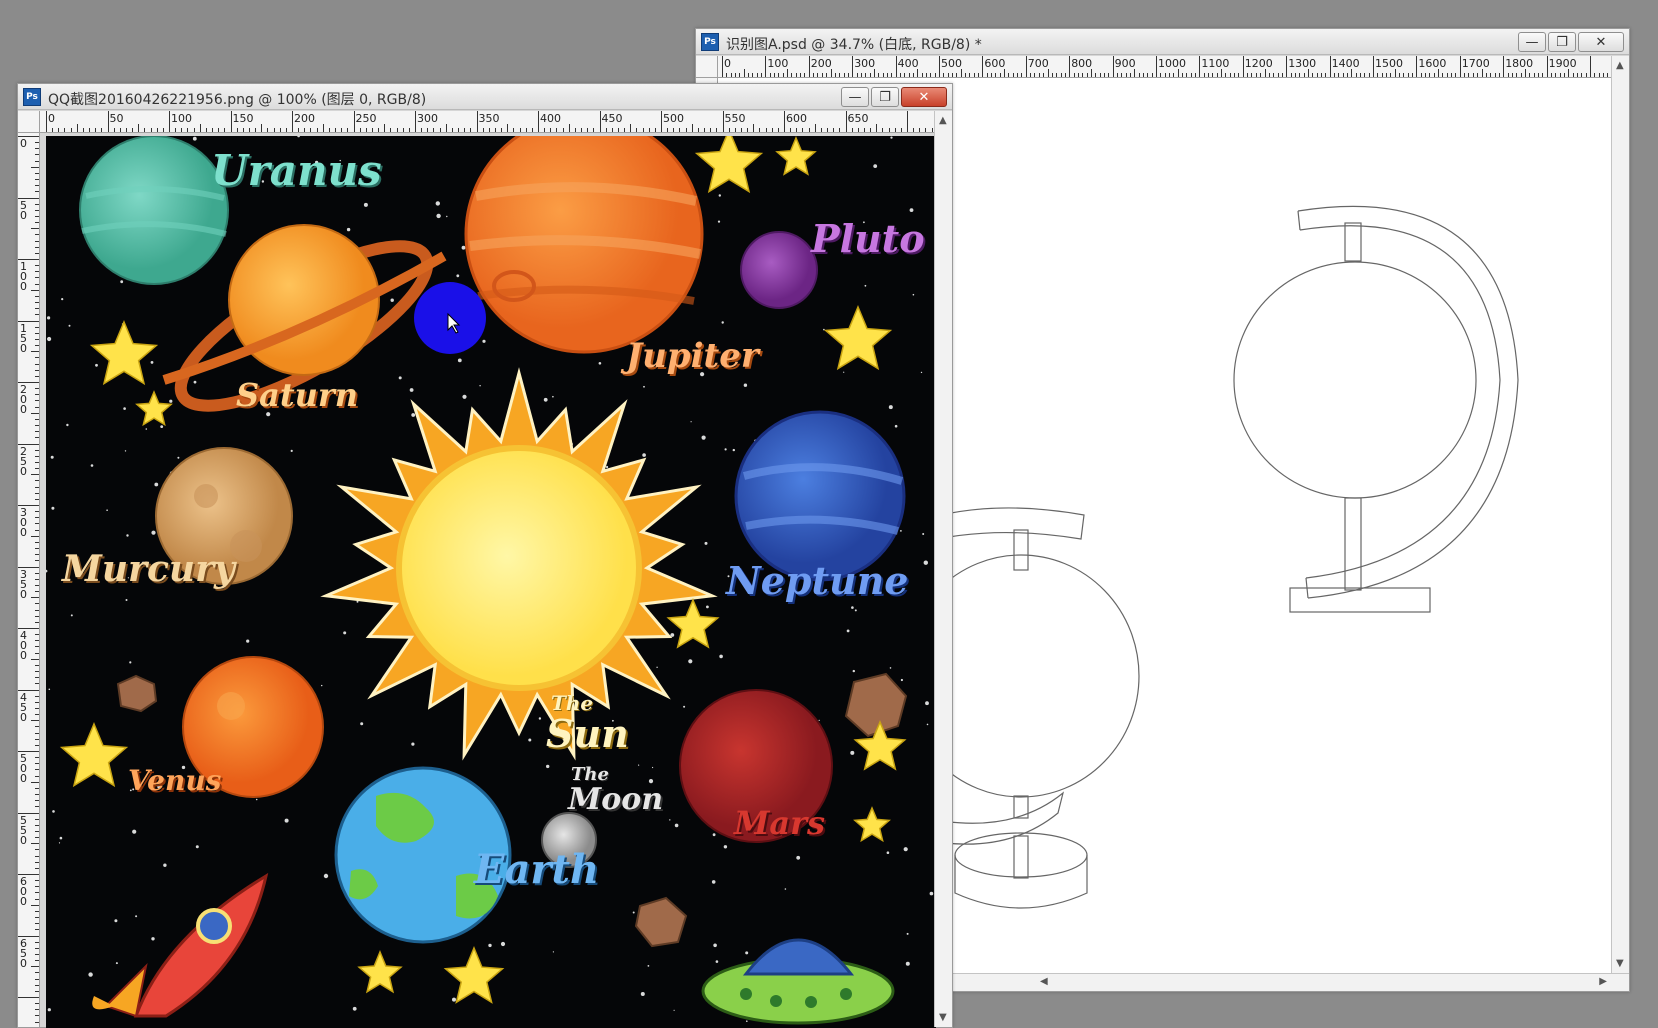 This screenshot has width=1658, height=1028. I want to click on ruler-label: 300, so click(865, 63).